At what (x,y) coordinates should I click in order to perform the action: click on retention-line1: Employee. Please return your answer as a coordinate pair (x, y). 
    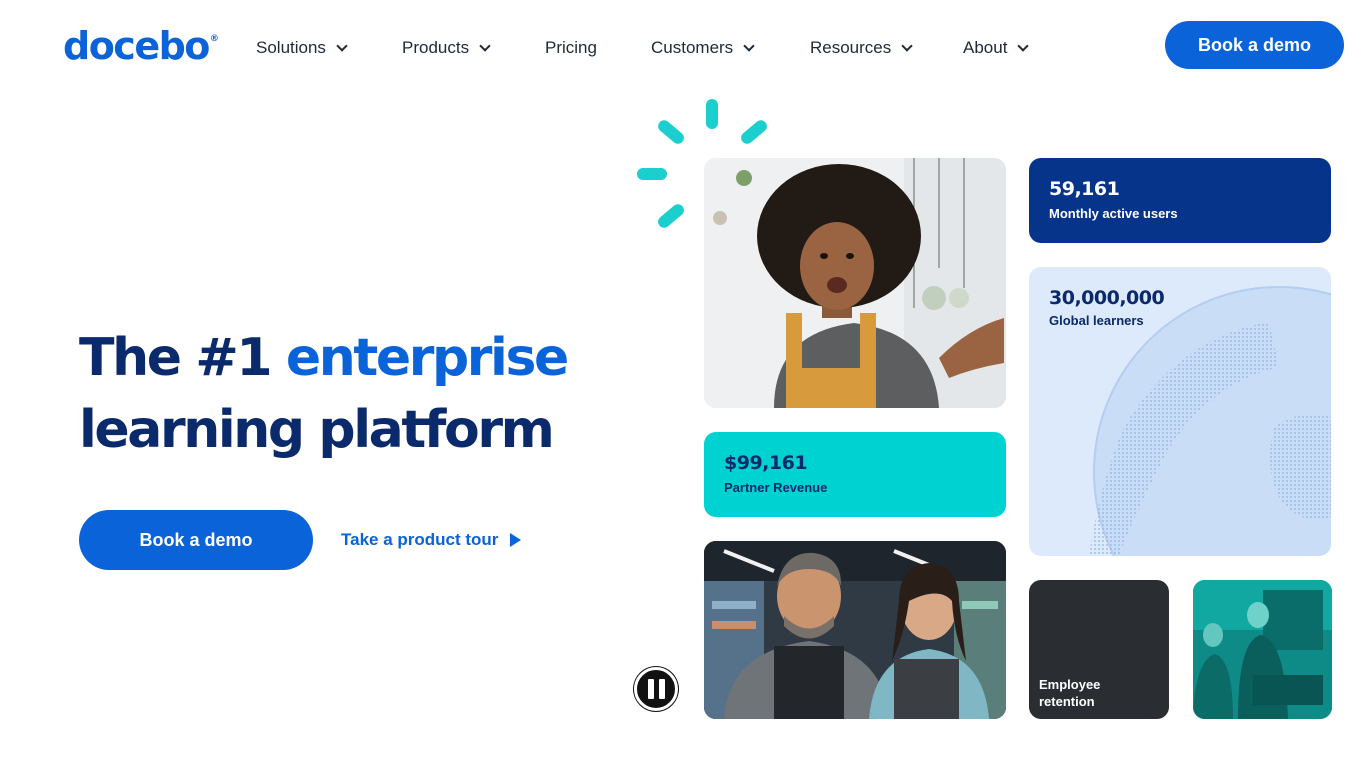
    Looking at the image, I should click on (1070, 684).